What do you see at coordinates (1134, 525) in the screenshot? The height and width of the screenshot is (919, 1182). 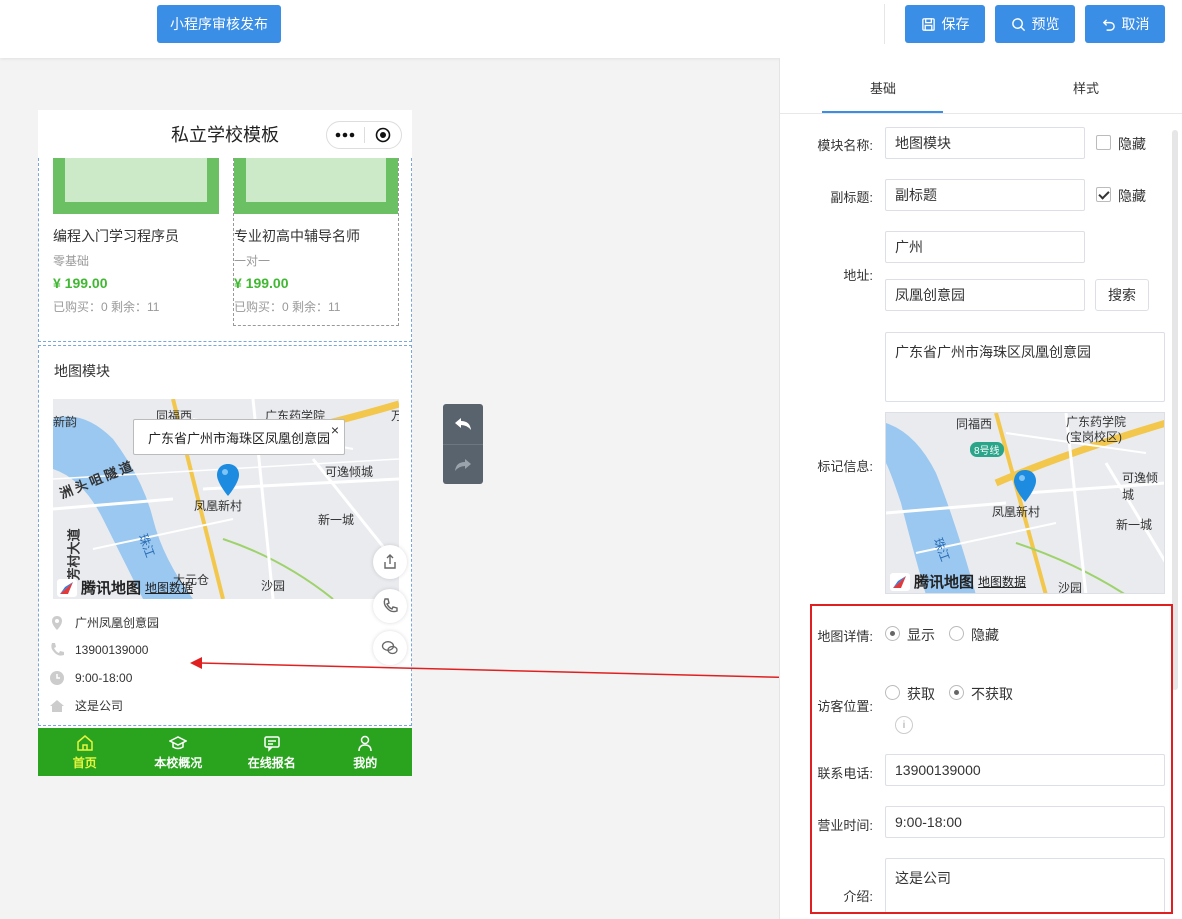 I see `map-label: 新一城` at bounding box center [1134, 525].